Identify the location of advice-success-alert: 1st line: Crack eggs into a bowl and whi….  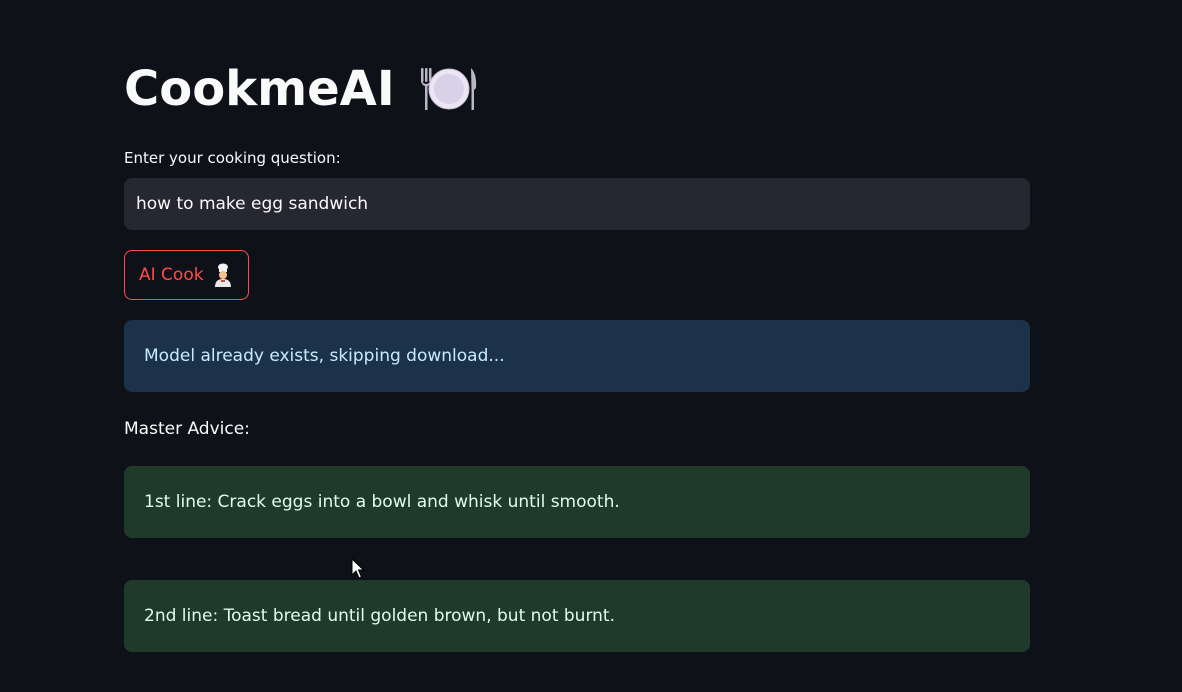
(577, 502).